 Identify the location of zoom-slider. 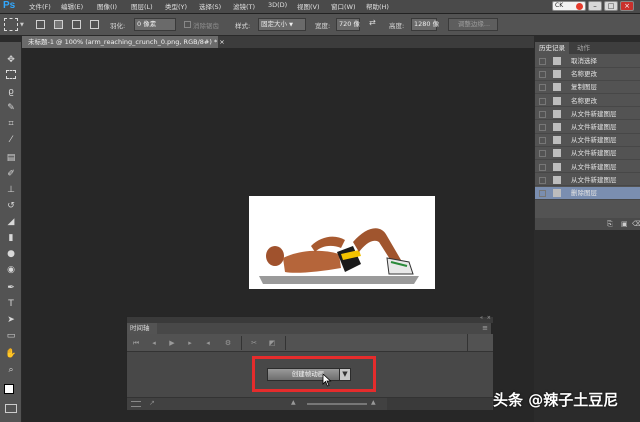
(337, 404).